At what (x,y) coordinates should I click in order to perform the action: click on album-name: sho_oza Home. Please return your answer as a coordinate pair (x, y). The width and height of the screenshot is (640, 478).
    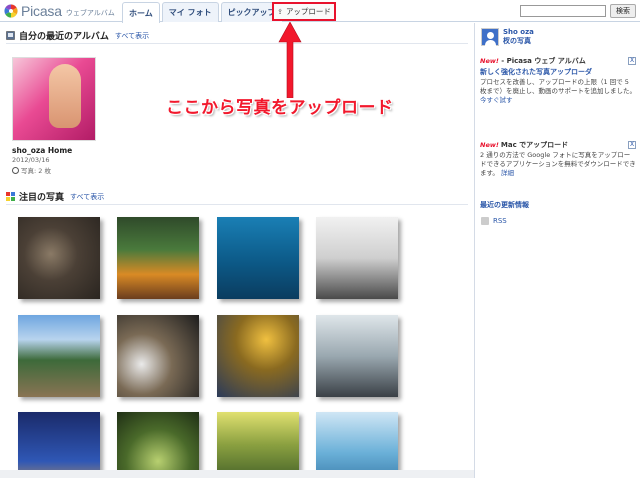
    Looking at the image, I should click on (54, 150).